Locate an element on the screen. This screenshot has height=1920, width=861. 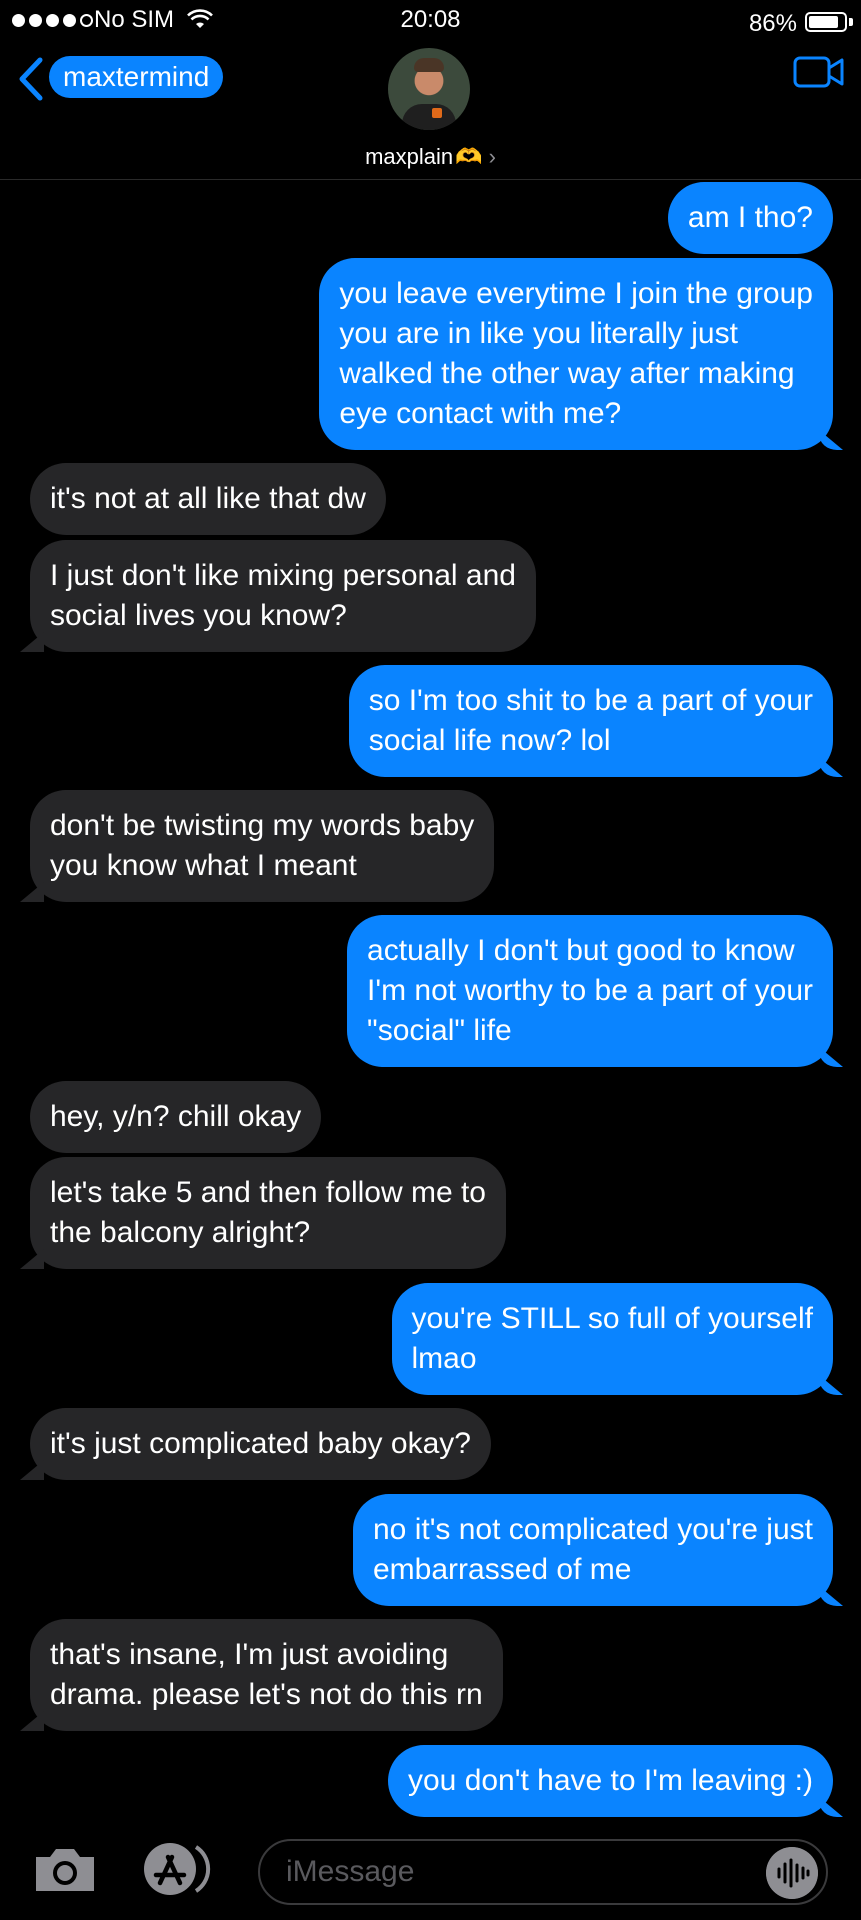
heart-hands-emoji: 🫶 is located at coordinates (469, 156).